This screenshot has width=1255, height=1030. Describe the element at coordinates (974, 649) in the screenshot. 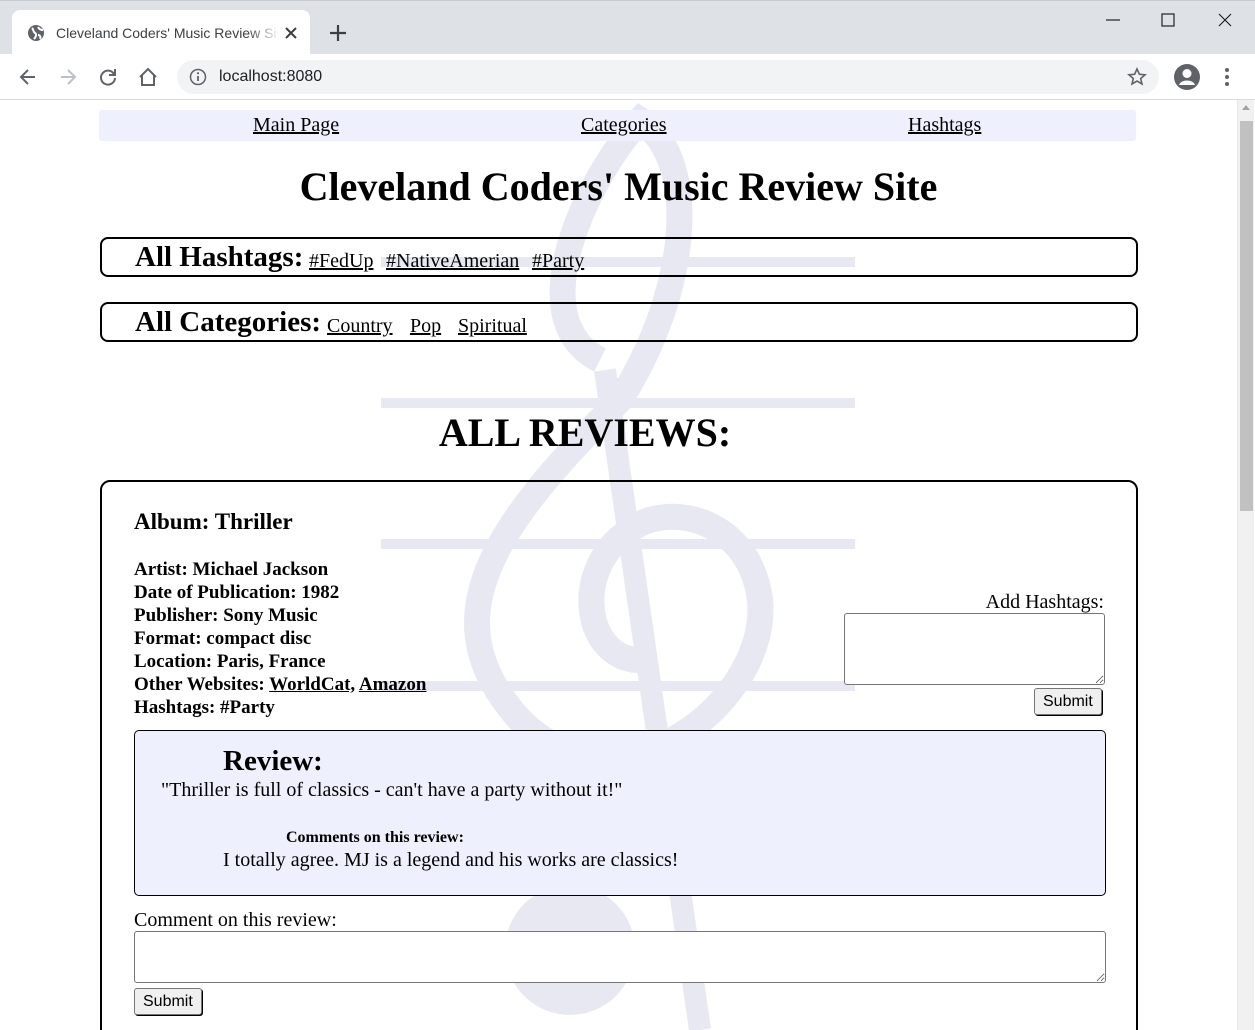

I see `add-hashtags-input` at that location.